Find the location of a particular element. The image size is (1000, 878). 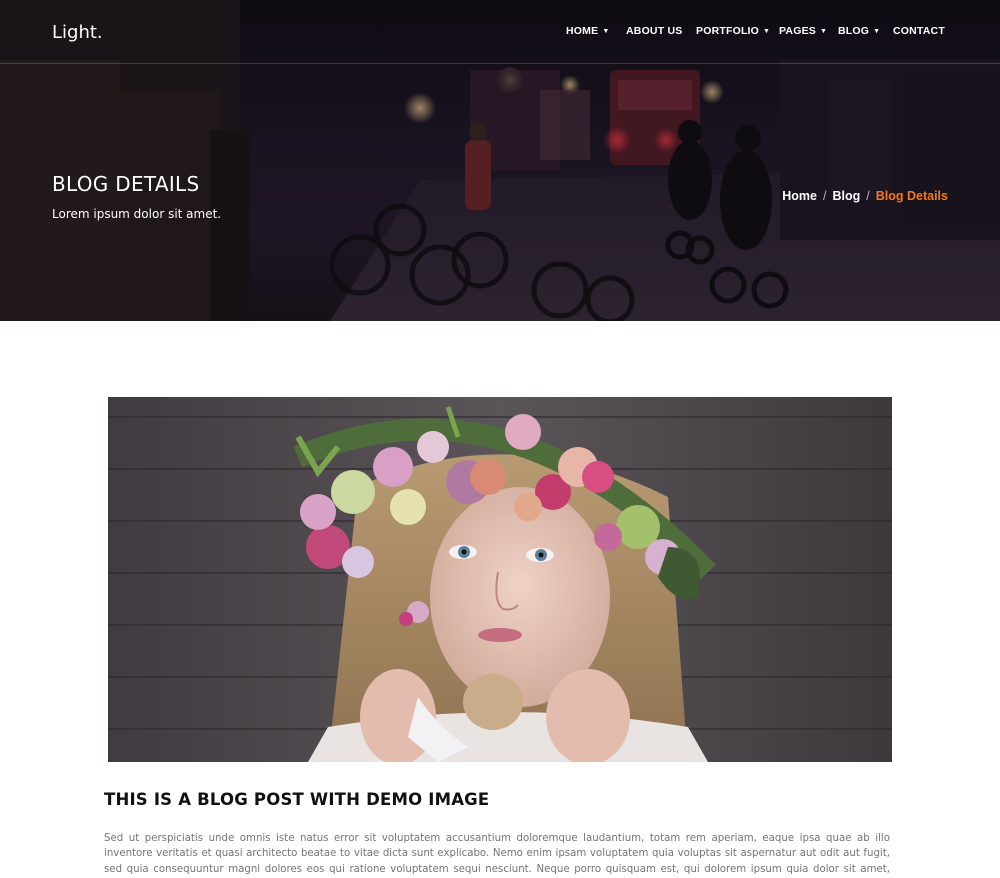

nav-item-contact: CONTACT is located at coordinates (919, 31).